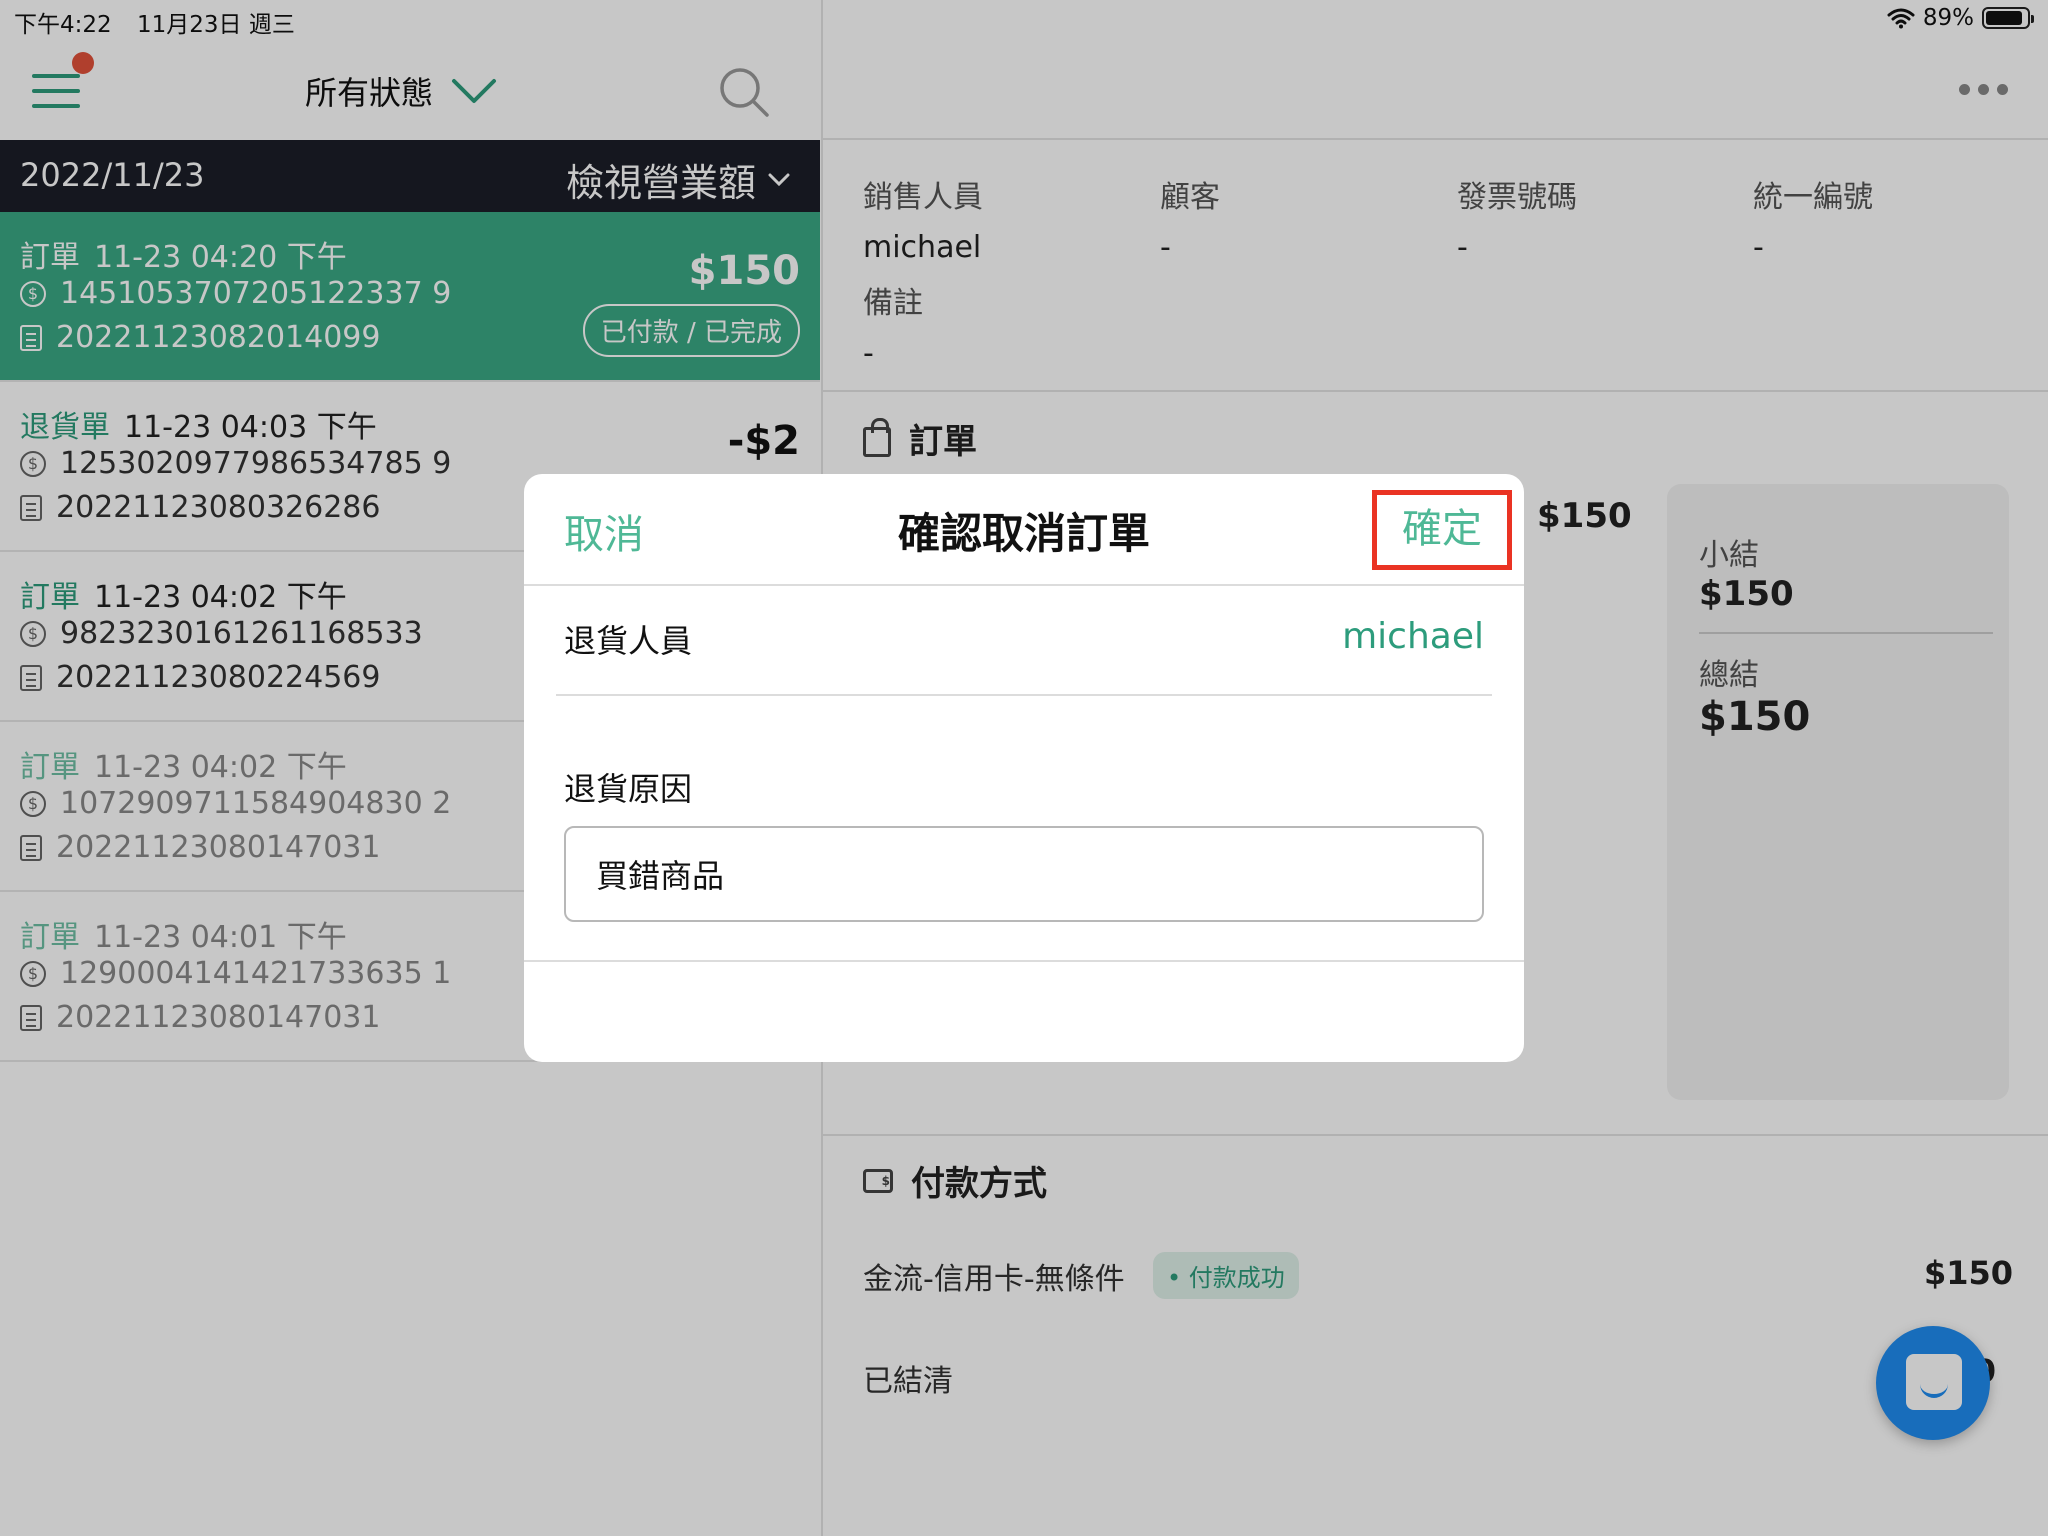  What do you see at coordinates (1024, 530) in the screenshot?
I see `dialog-header: 取消 確認取消訂單 確定` at bounding box center [1024, 530].